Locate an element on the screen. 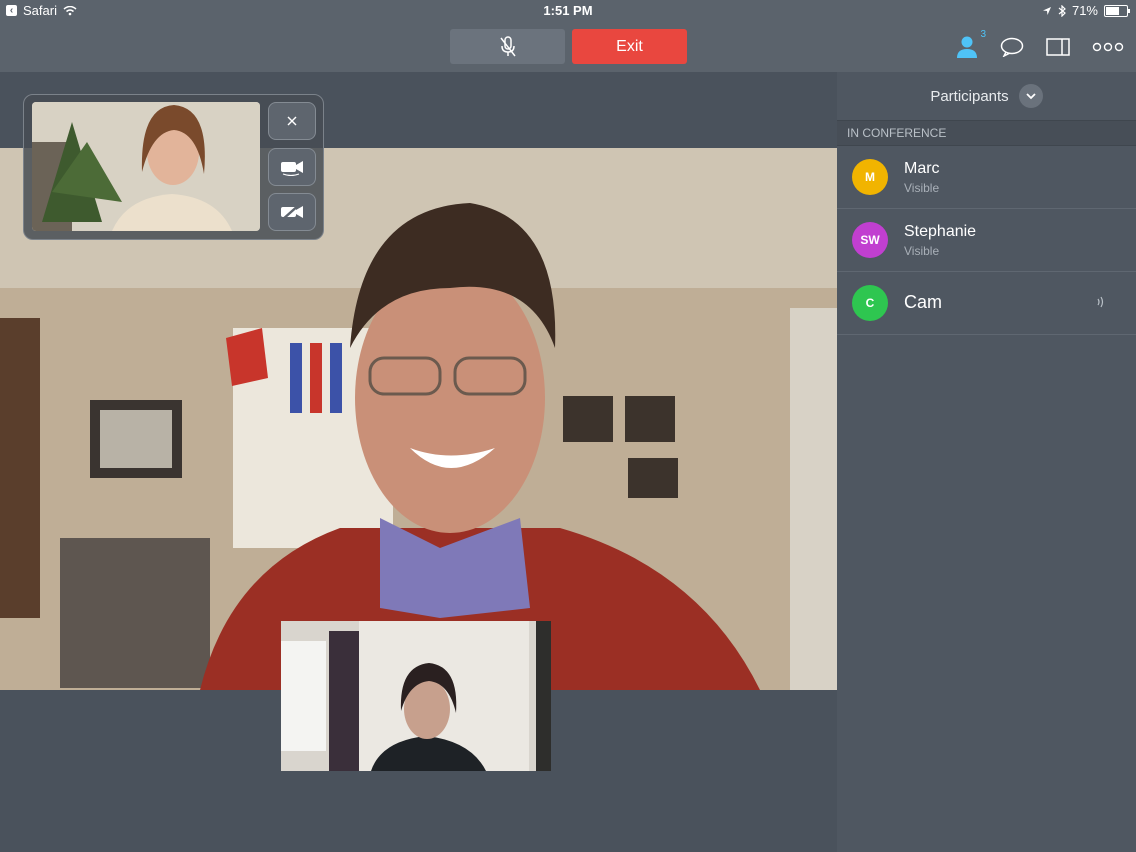 This screenshot has height=852, width=1136. close-self-view-button is located at coordinates (292, 121).